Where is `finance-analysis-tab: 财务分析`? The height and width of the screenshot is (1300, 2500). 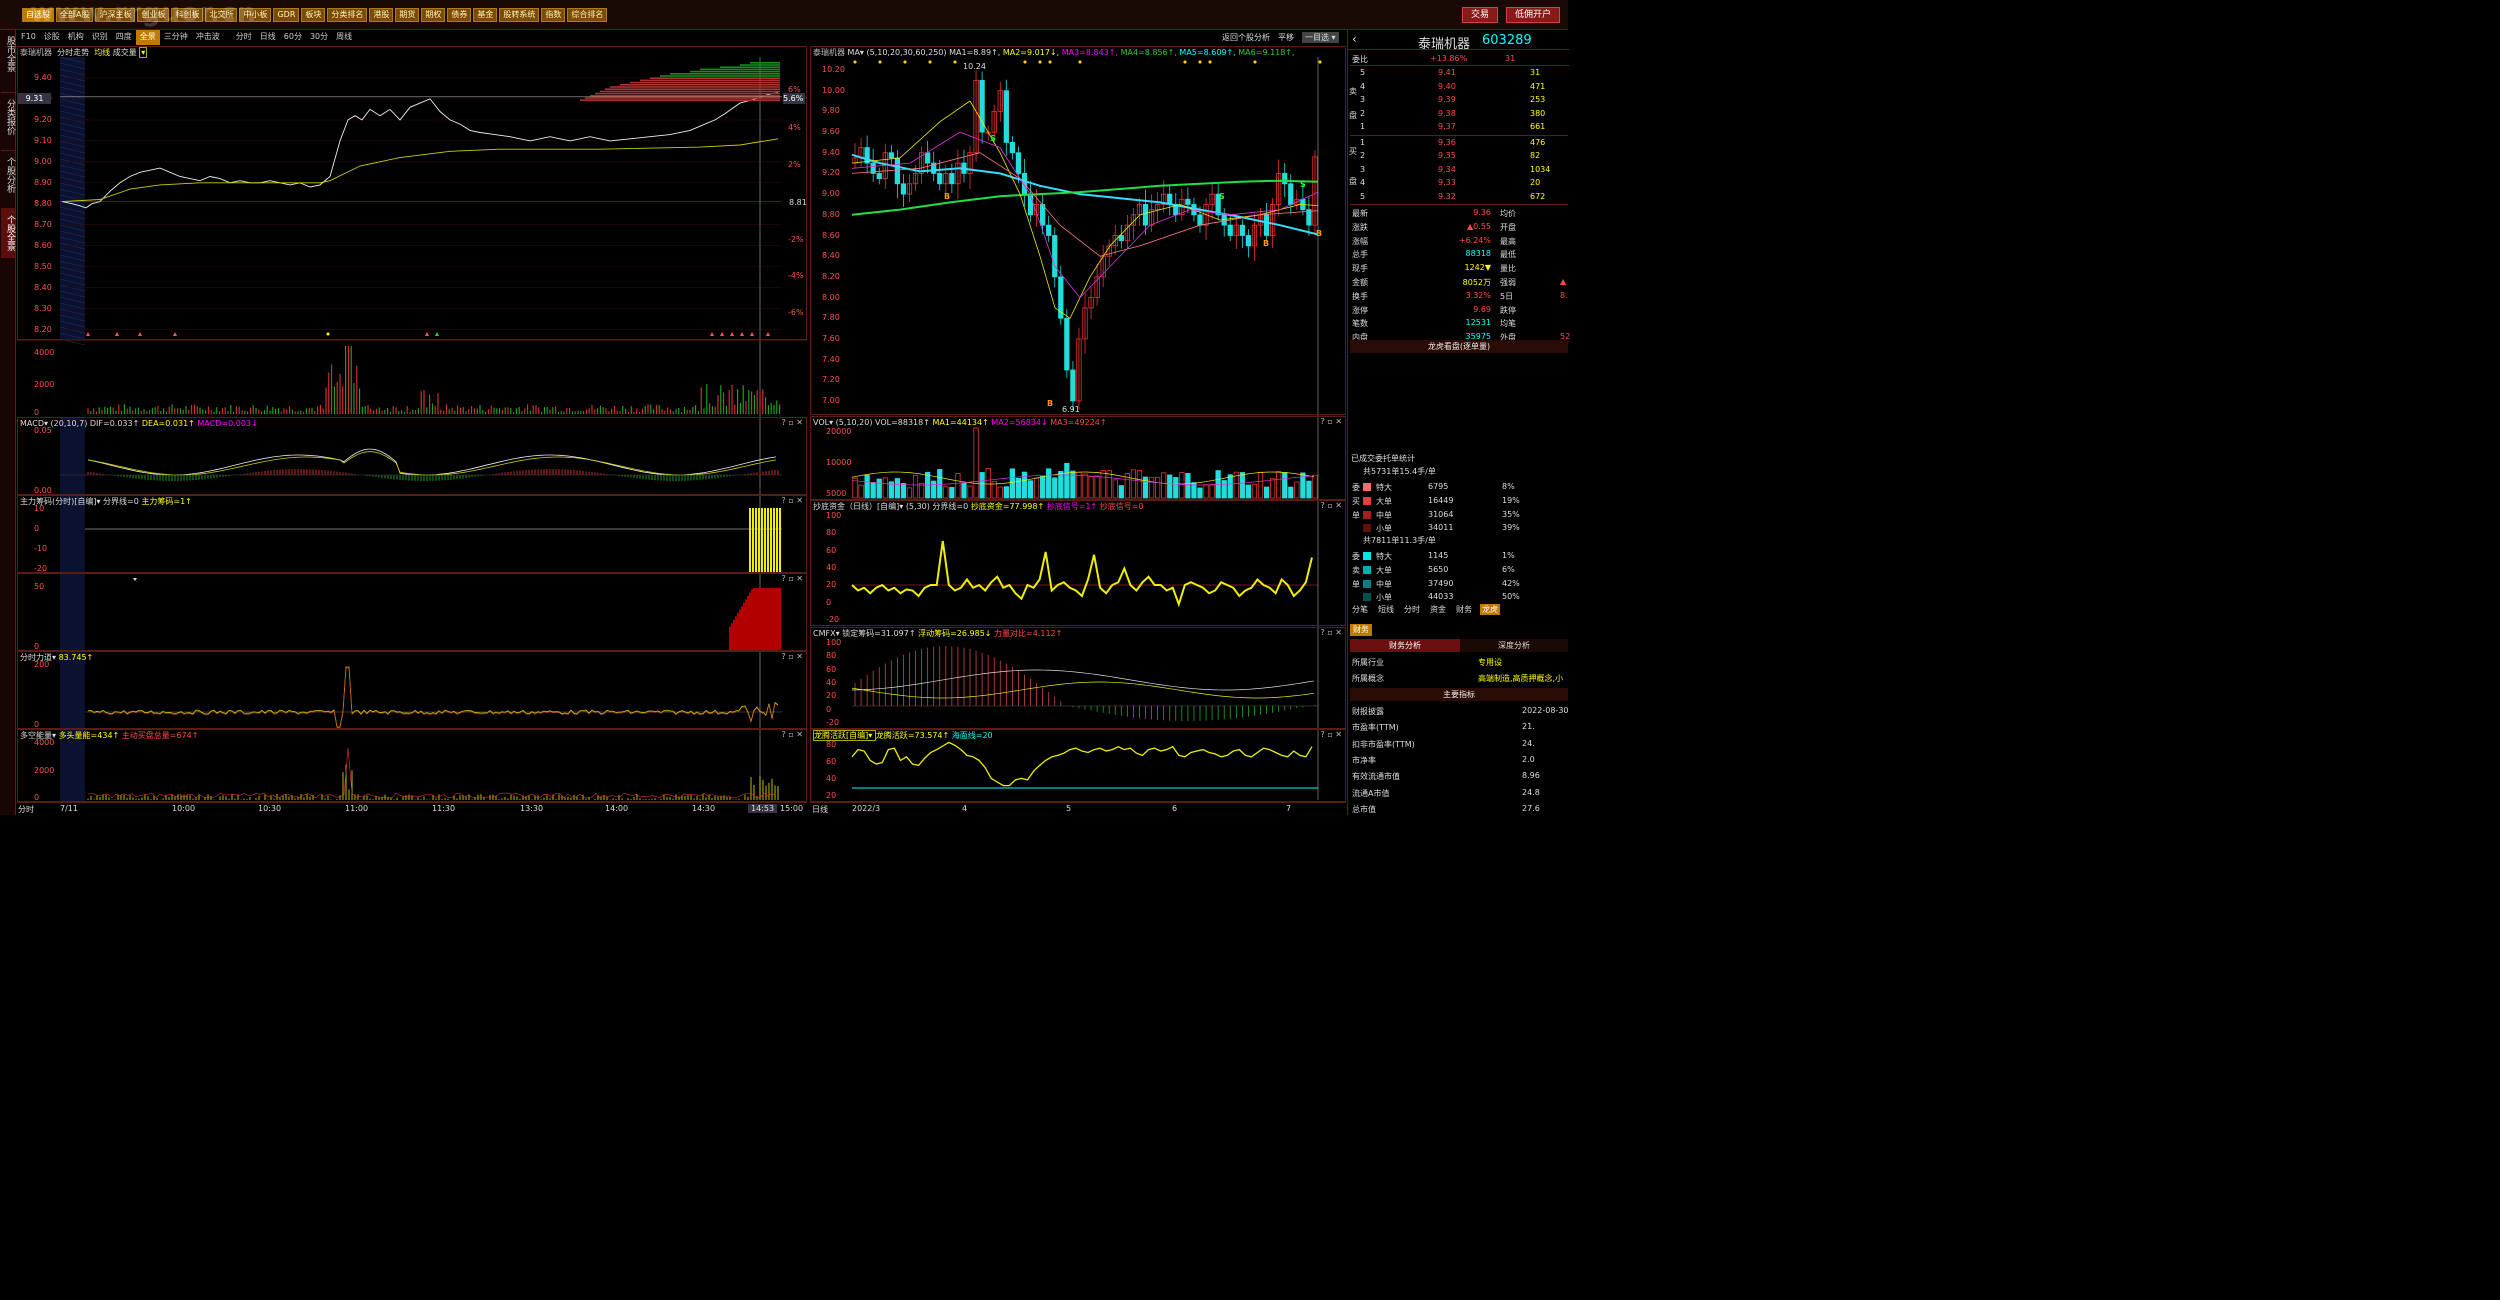 finance-analysis-tab: 财务分析 is located at coordinates (1405, 645).